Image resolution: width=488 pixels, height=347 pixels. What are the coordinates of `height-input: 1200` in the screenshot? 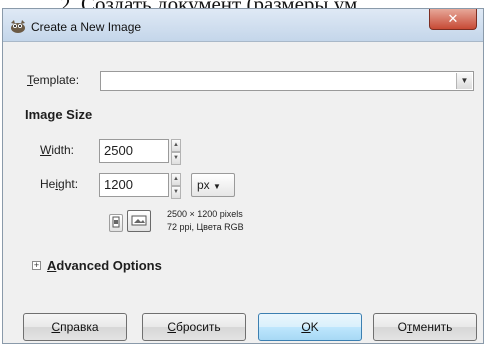 It's located at (134, 185).